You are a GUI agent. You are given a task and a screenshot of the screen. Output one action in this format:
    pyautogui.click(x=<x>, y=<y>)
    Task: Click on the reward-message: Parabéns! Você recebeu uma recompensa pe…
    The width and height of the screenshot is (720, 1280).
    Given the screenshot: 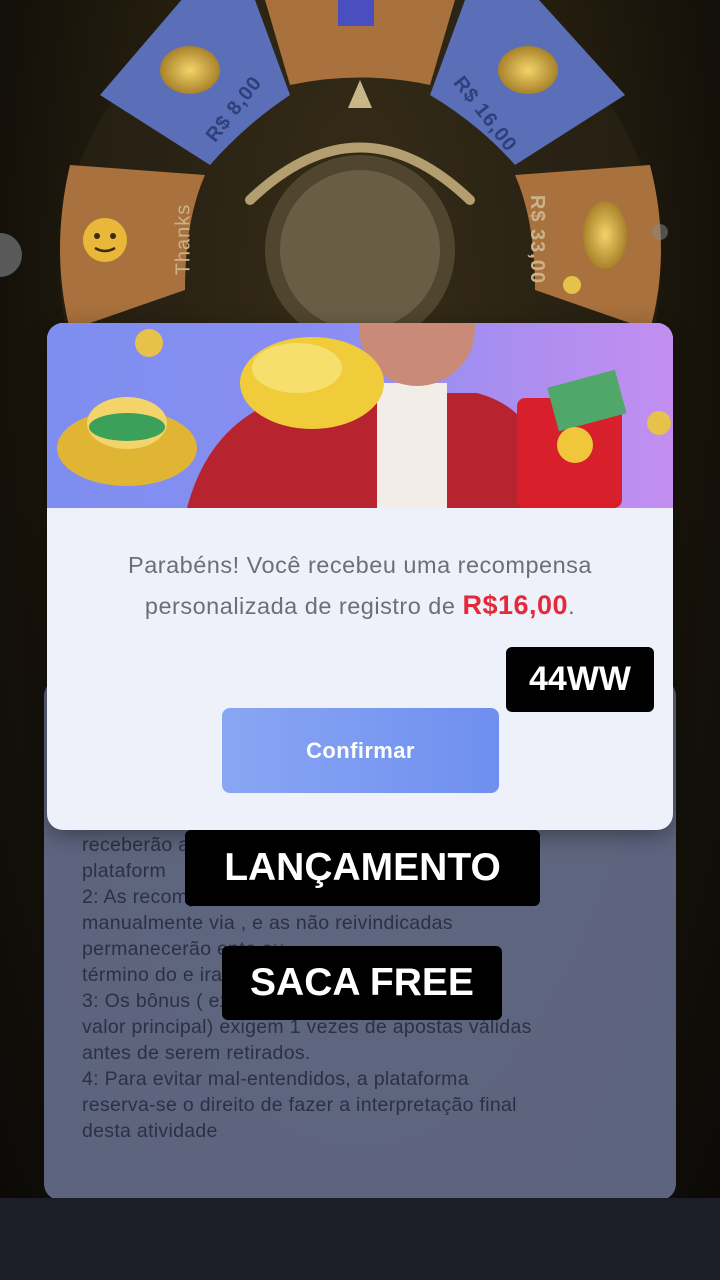 What is the action you would take?
    pyautogui.click(x=360, y=585)
    